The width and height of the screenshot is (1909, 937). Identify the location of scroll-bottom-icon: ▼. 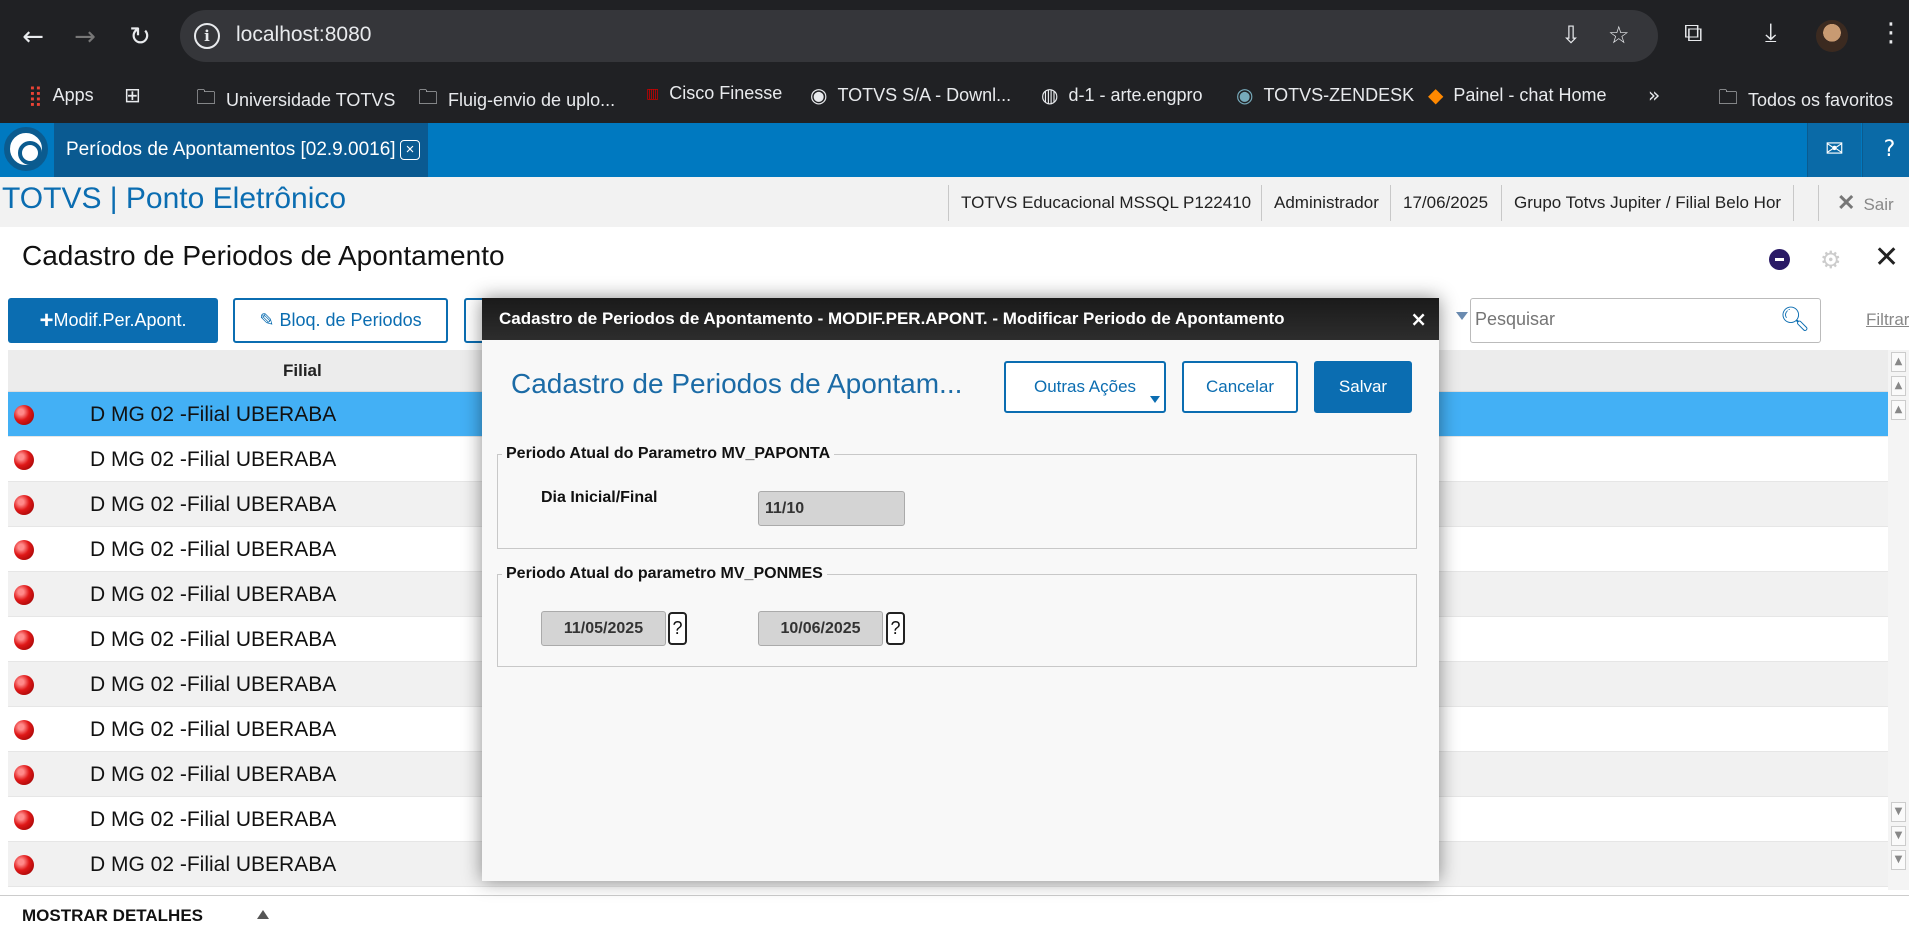
(1898, 860).